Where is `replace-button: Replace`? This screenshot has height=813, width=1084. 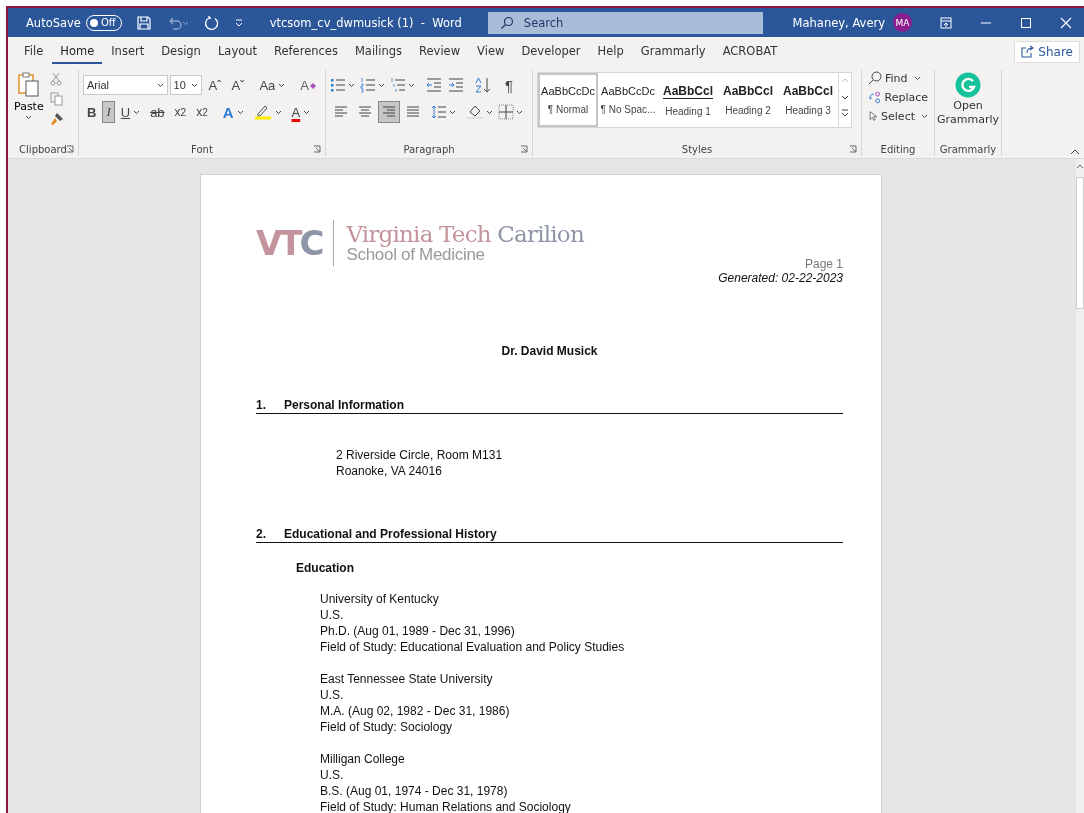
replace-button: Replace is located at coordinates (898, 97).